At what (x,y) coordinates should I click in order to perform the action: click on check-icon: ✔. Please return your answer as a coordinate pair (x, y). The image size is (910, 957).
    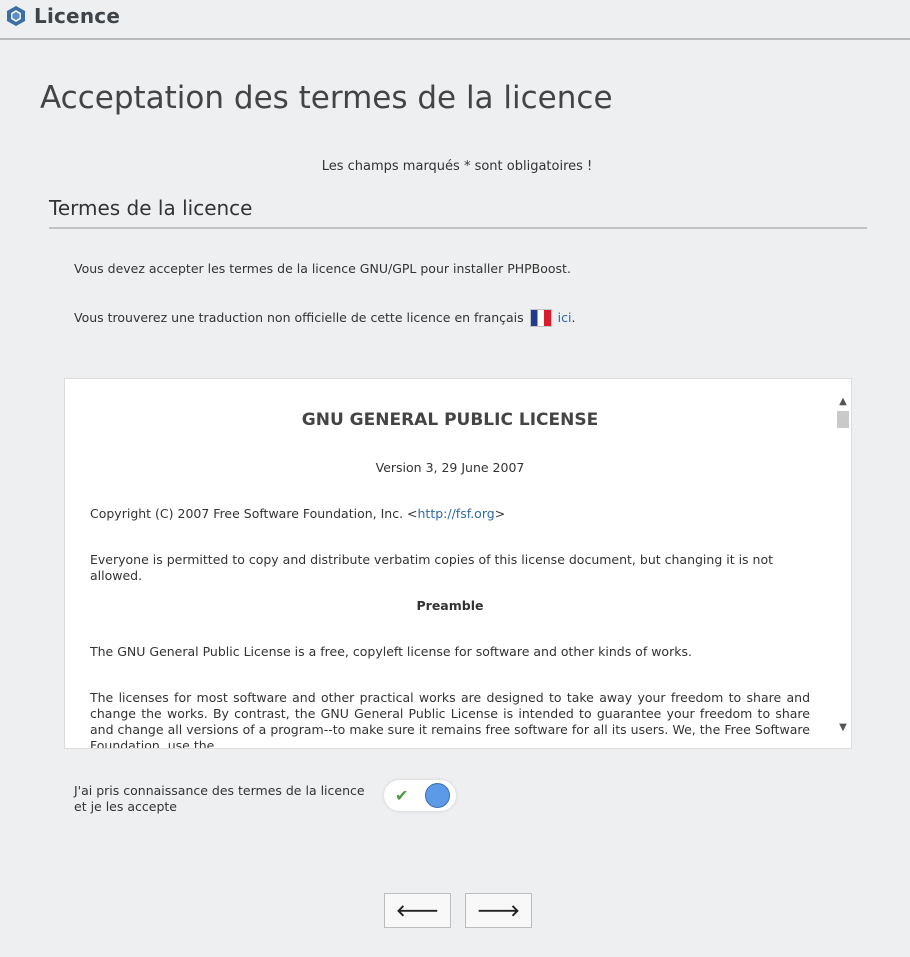
    Looking at the image, I should click on (402, 795).